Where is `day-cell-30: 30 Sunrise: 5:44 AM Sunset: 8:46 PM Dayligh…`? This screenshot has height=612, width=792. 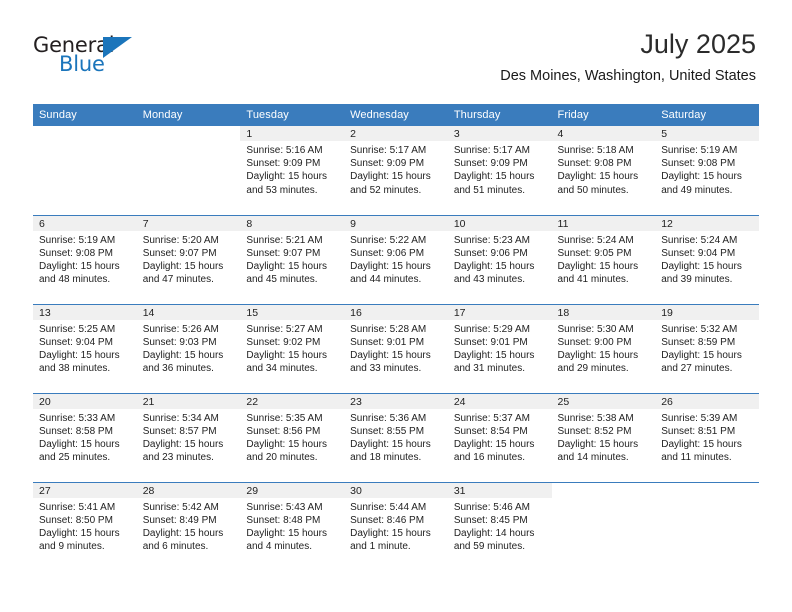 day-cell-30: 30 Sunrise: 5:44 AM Sunset: 8:46 PM Dayligh… is located at coordinates (396, 526).